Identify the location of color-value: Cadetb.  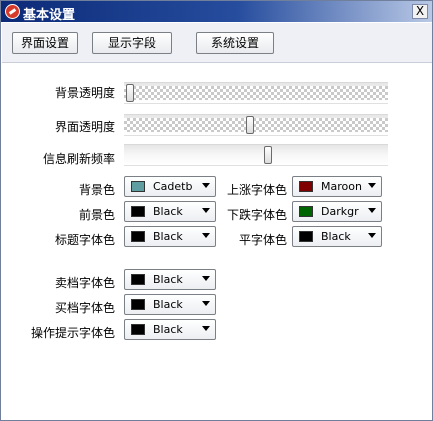
(173, 186).